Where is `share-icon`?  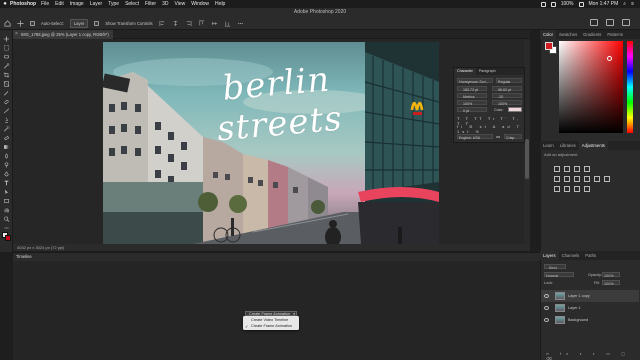
share-icon is located at coordinates (626, 22).